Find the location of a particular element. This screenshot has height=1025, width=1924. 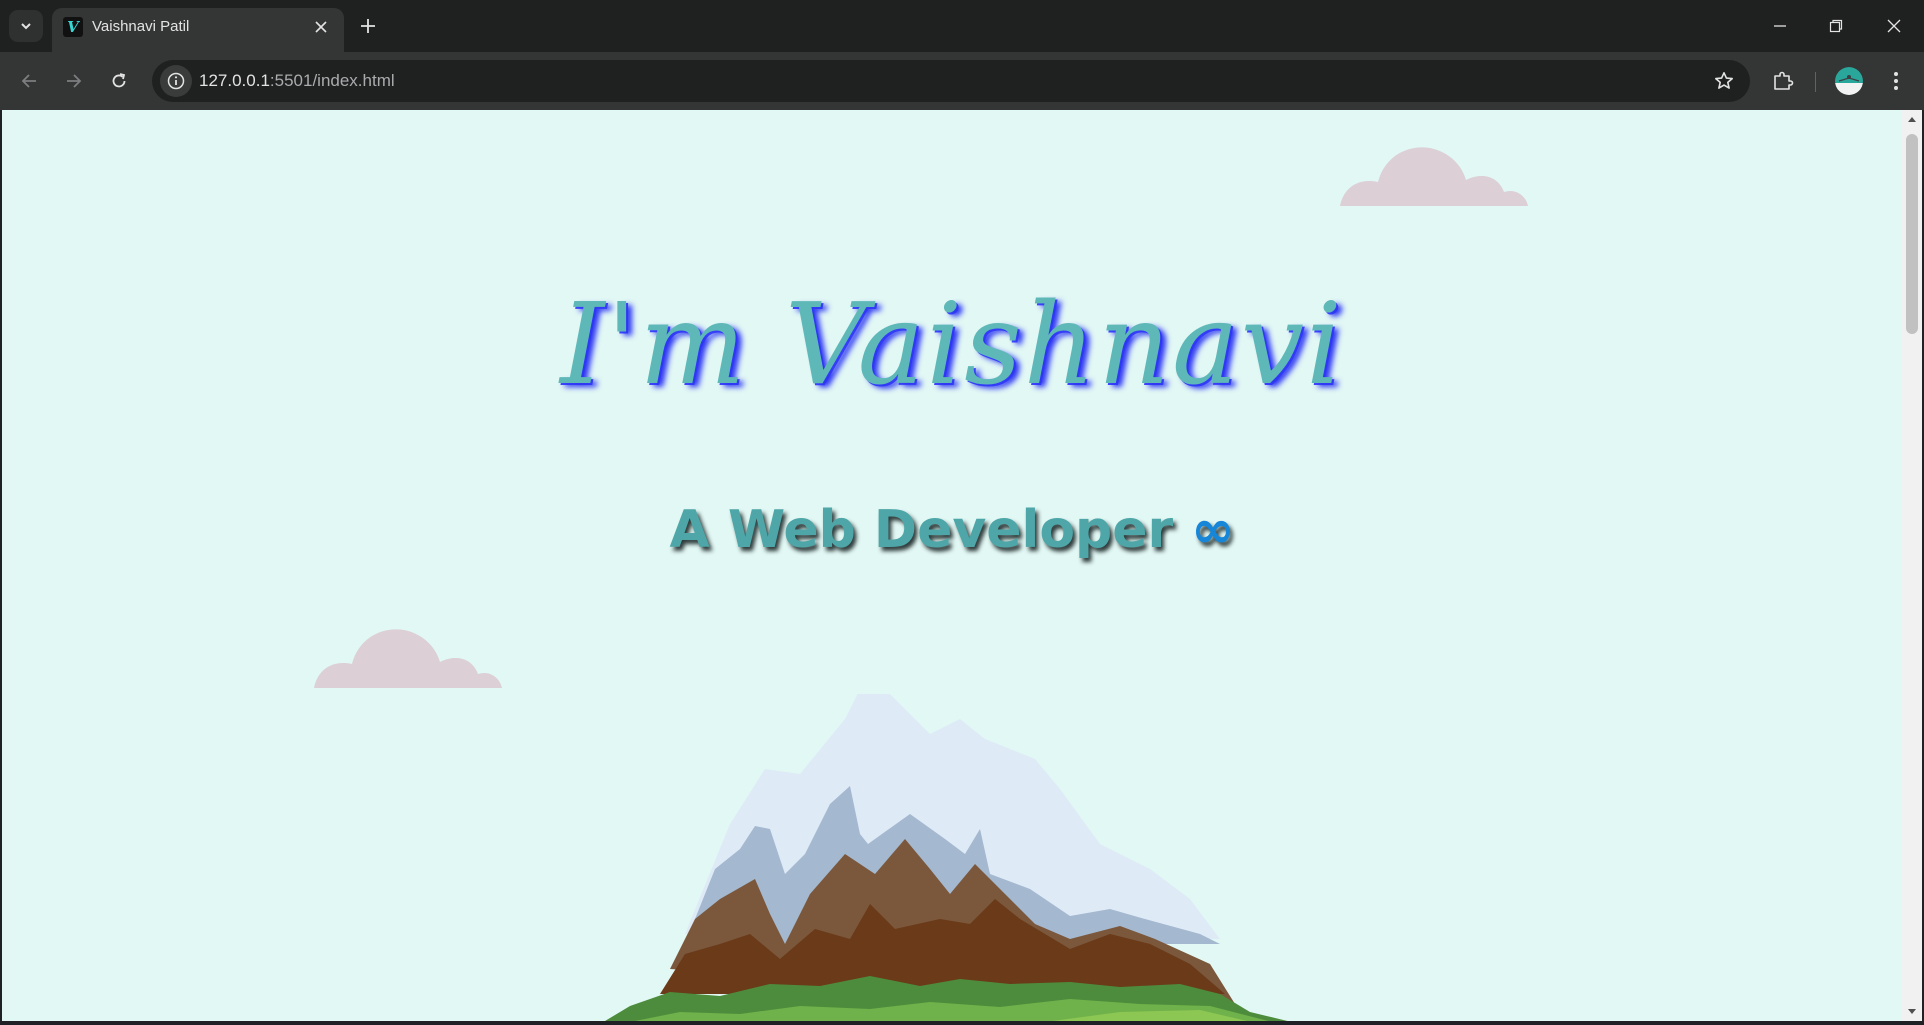

star-icon is located at coordinates (1724, 80).